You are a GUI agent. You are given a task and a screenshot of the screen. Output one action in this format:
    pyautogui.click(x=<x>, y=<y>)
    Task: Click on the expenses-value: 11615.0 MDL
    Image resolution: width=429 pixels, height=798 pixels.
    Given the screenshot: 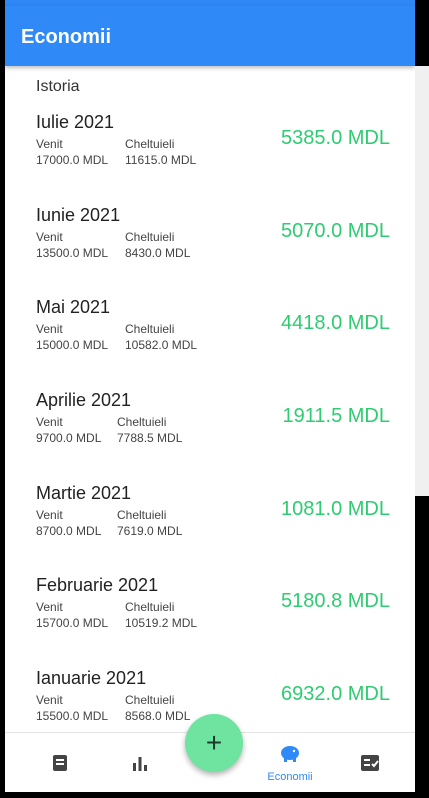 What is the action you would take?
    pyautogui.click(x=161, y=160)
    